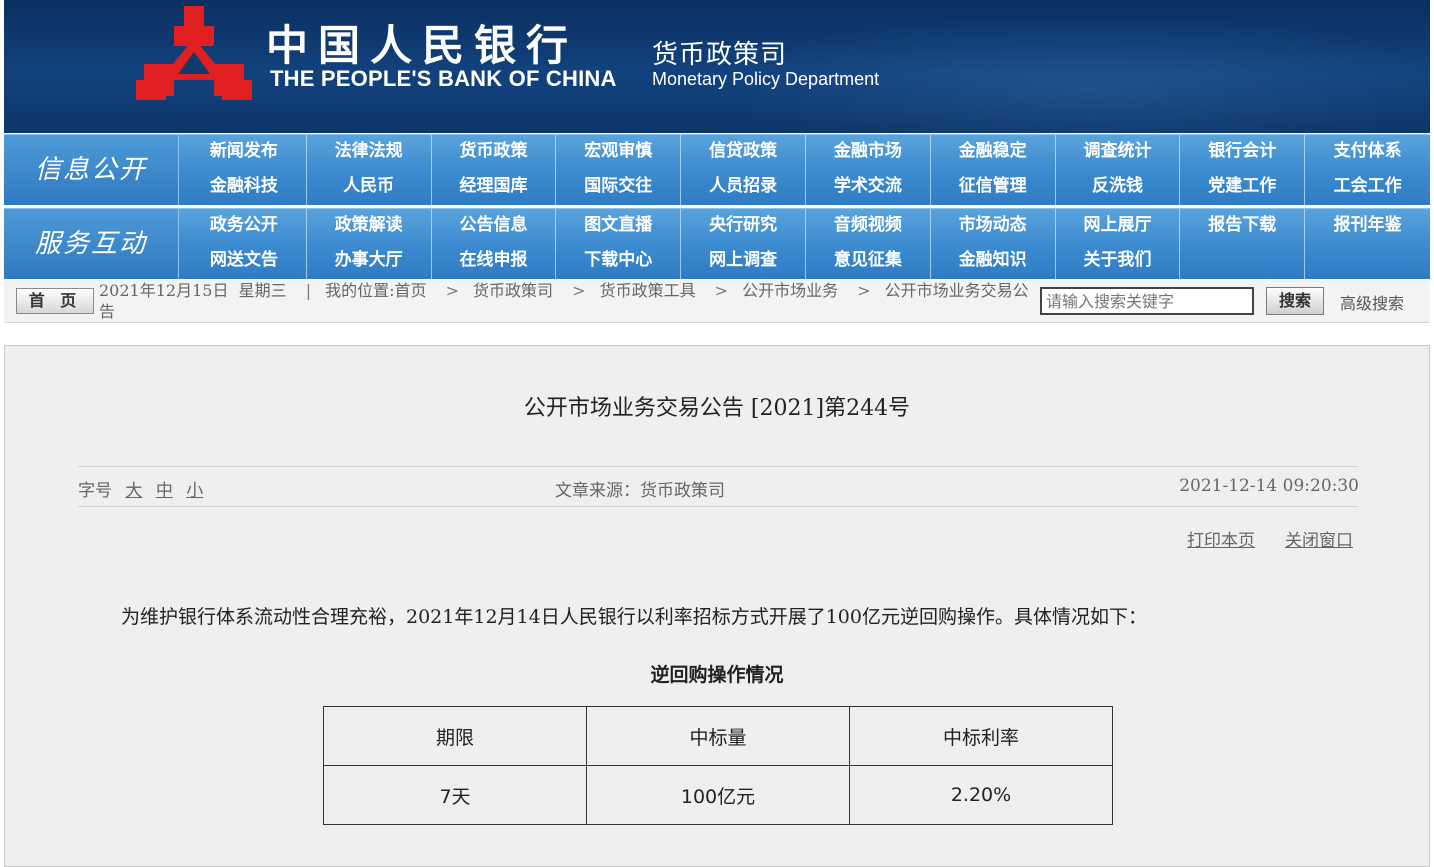 This screenshot has width=1434, height=867. Describe the element at coordinates (369, 187) in the screenshot. I see `nav-item-rmb: 人民币` at that location.